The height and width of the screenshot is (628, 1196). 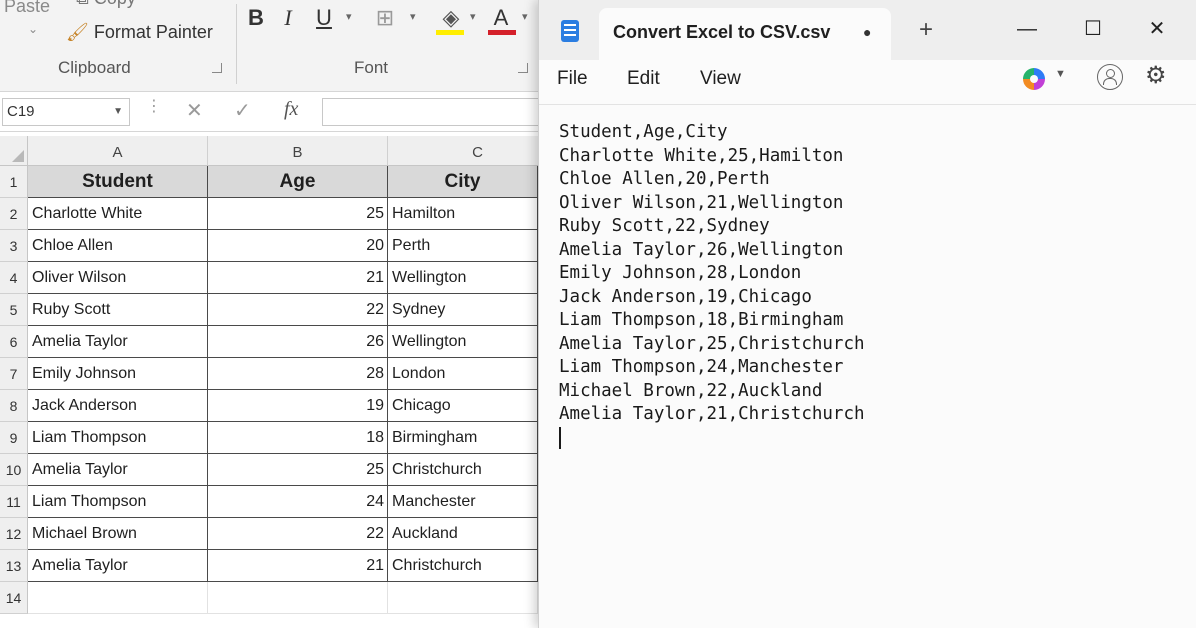 I want to click on copy-button: ⧉ Copy, so click(x=106, y=4).